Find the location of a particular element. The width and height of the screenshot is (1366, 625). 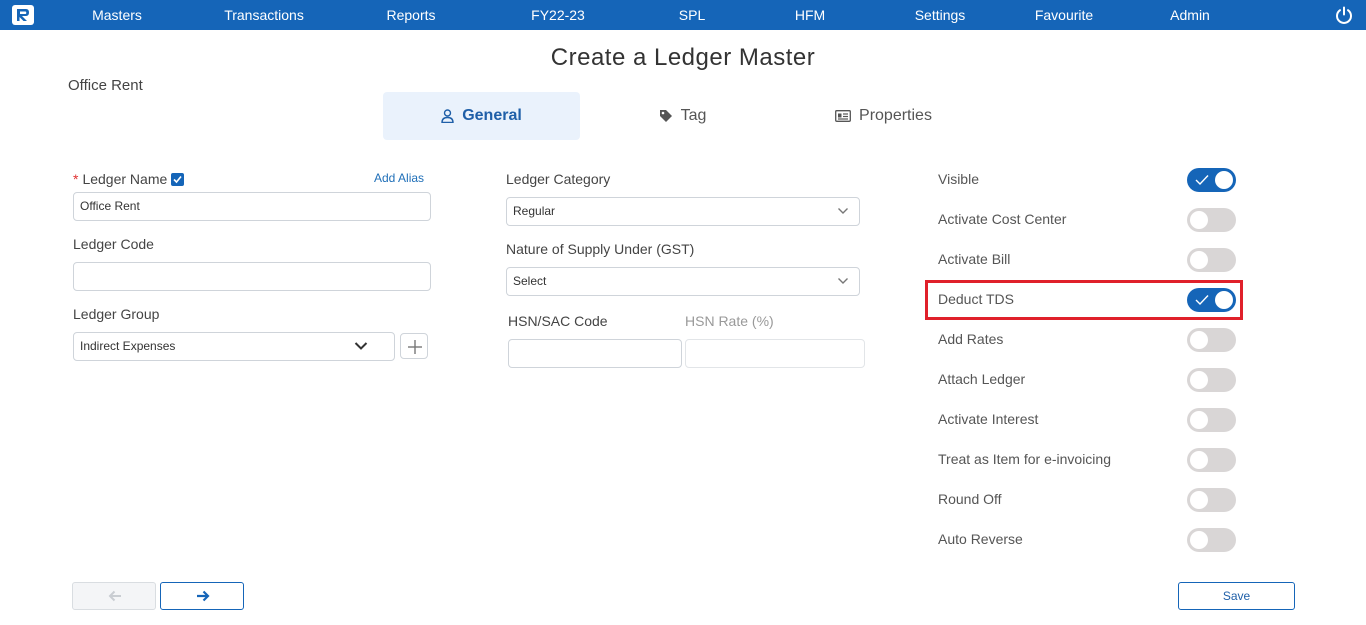

ledger-name-label: * Ledger Name is located at coordinates (129, 179).